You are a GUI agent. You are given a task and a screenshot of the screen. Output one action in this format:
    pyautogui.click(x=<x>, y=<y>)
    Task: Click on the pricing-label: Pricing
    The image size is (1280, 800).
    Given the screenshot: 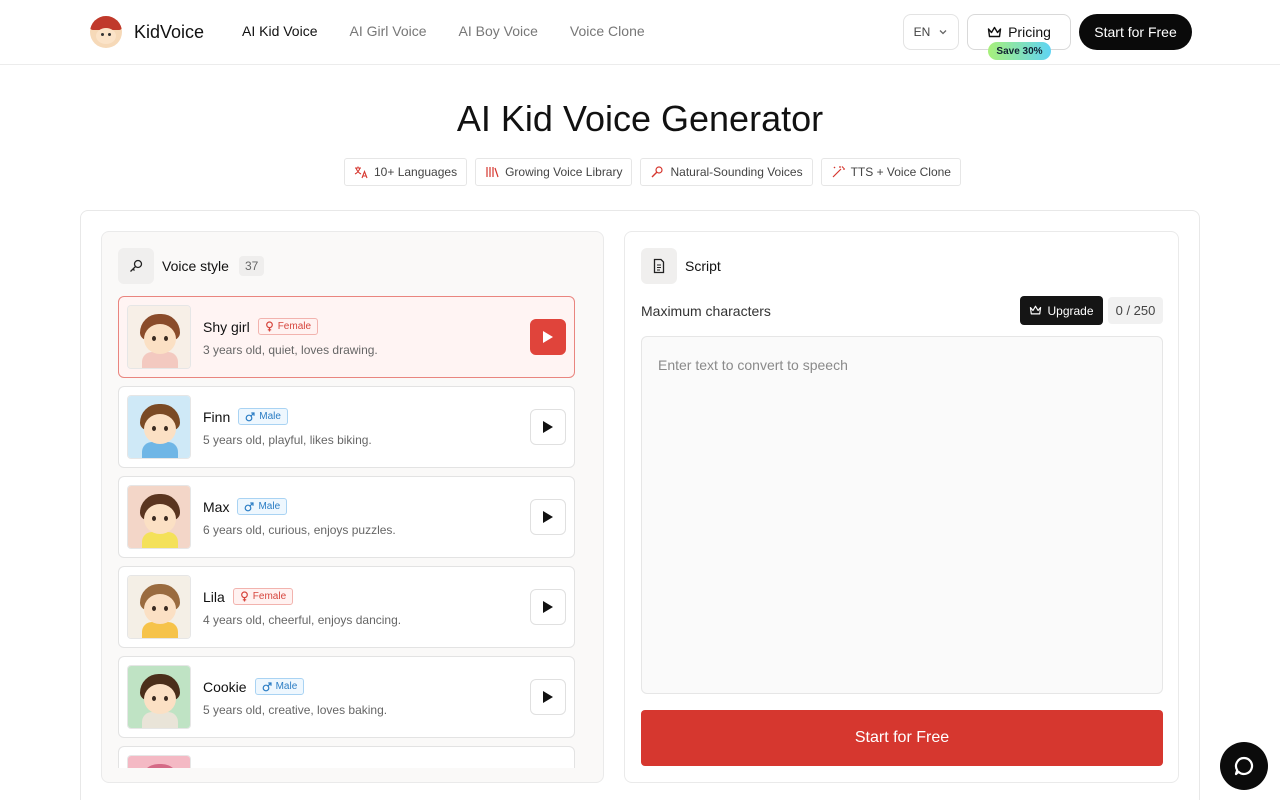 What is the action you would take?
    pyautogui.click(x=1029, y=32)
    